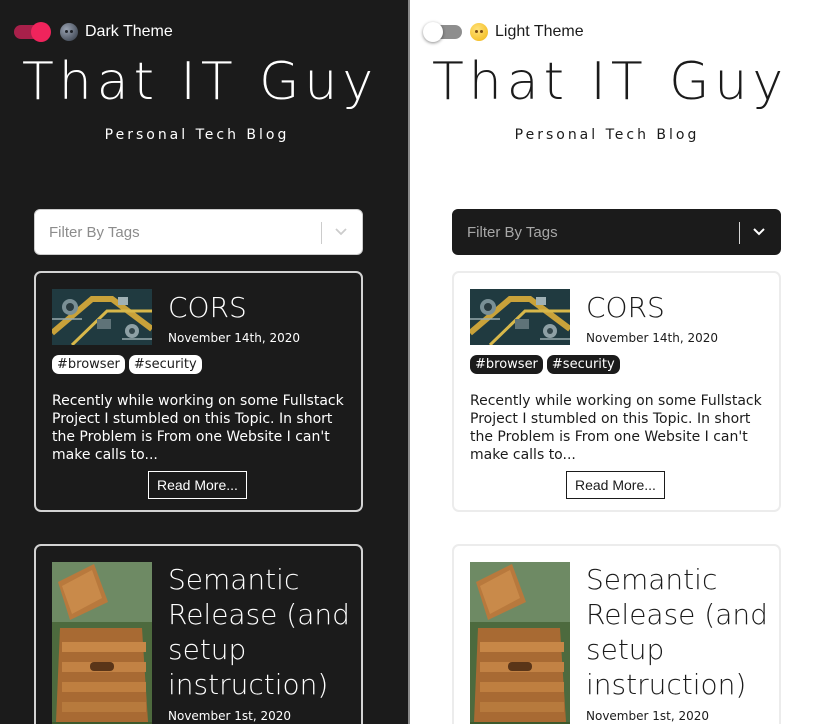 This screenshot has height=724, width=814. What do you see at coordinates (69, 32) in the screenshot?
I see `moon-emoji-icon` at bounding box center [69, 32].